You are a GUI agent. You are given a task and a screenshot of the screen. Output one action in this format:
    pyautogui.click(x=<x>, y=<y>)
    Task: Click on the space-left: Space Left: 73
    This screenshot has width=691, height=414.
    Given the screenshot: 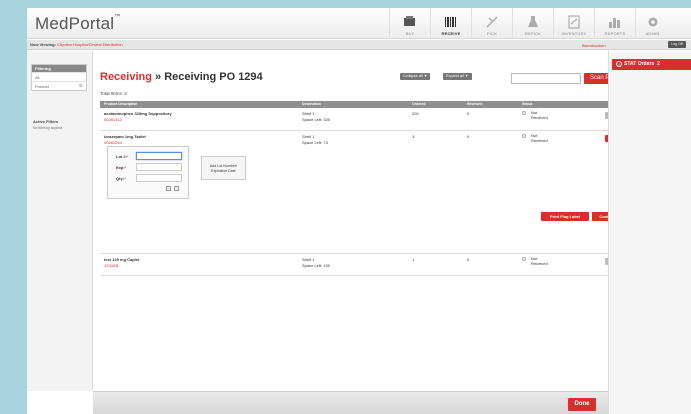 What is the action you would take?
    pyautogui.click(x=315, y=142)
    